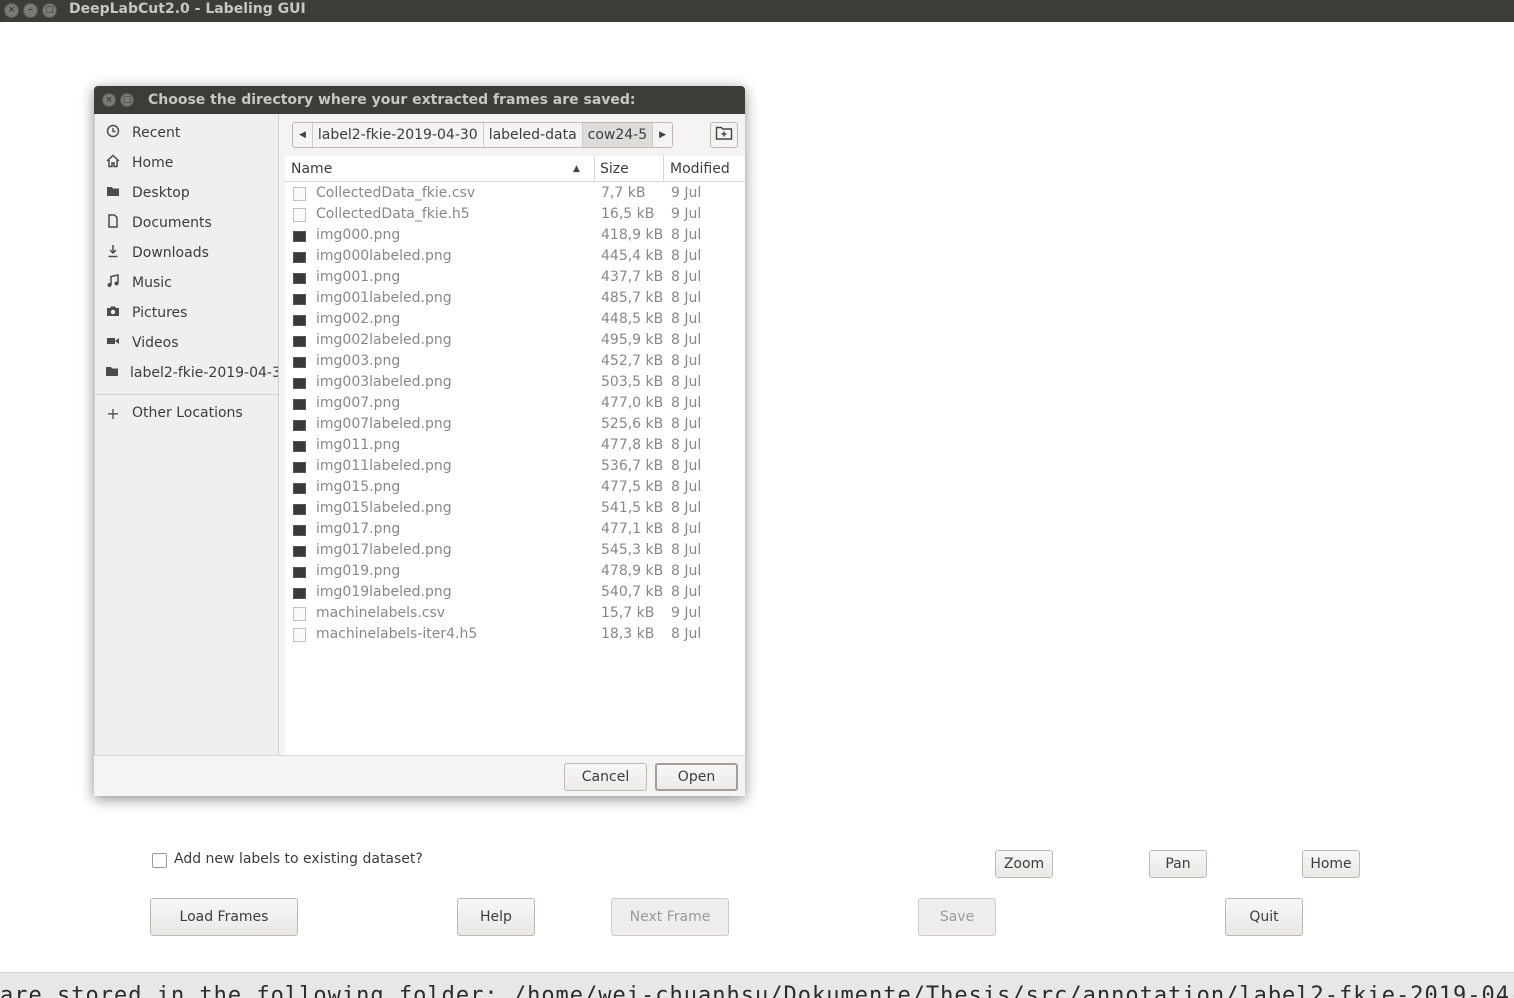  What do you see at coordinates (156, 133) in the screenshot?
I see `place-label: Recent` at bounding box center [156, 133].